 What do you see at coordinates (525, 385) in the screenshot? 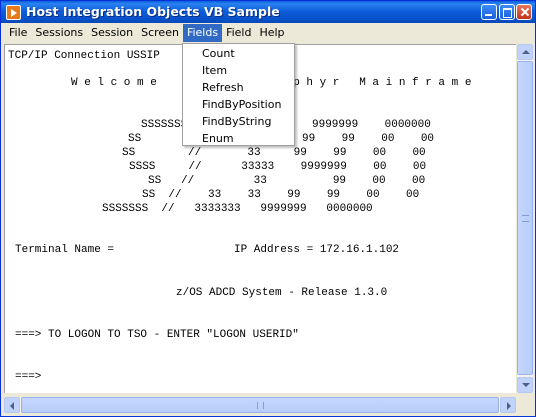
I see `scroll-down-icon` at bounding box center [525, 385].